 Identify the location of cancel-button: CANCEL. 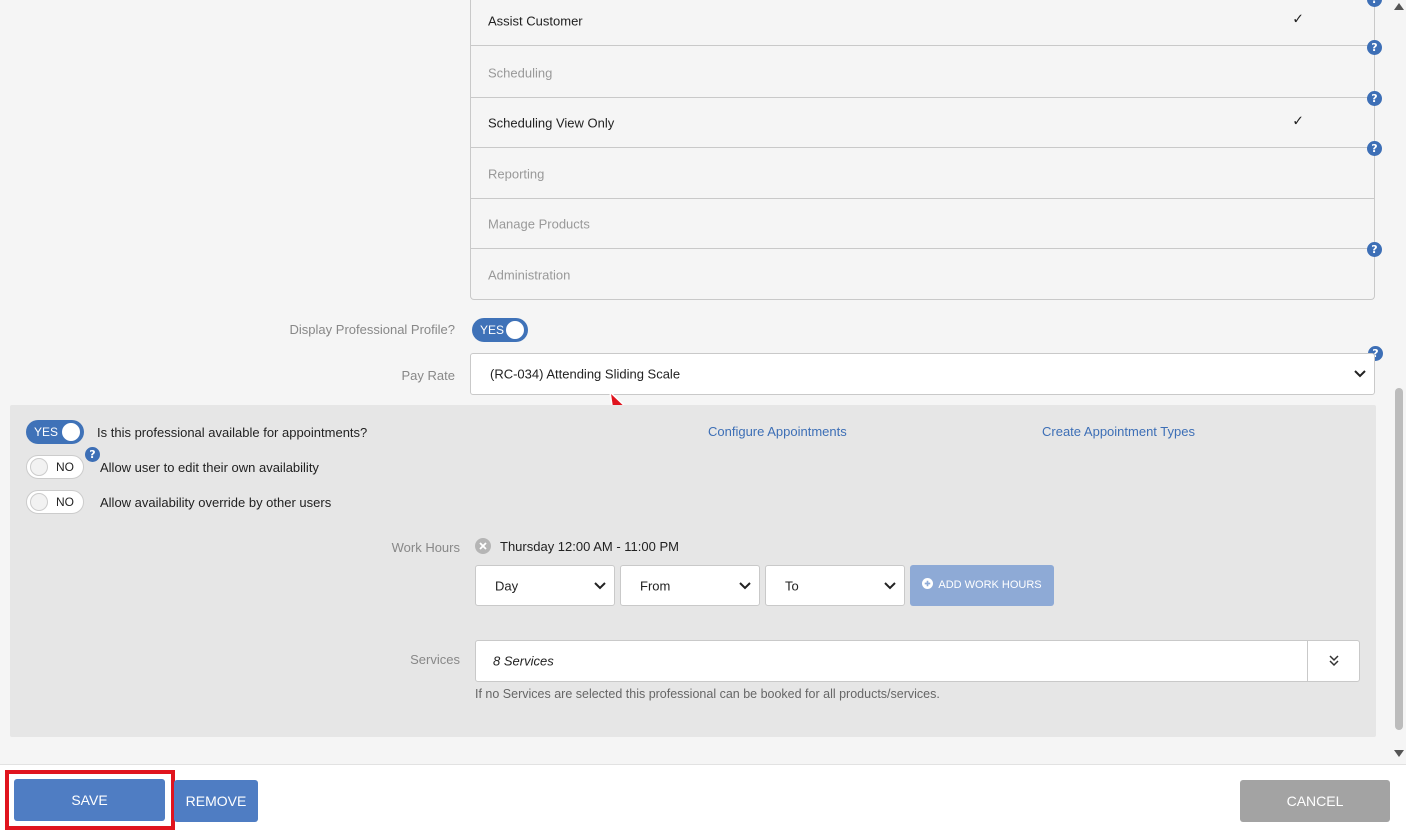
(1315, 801).